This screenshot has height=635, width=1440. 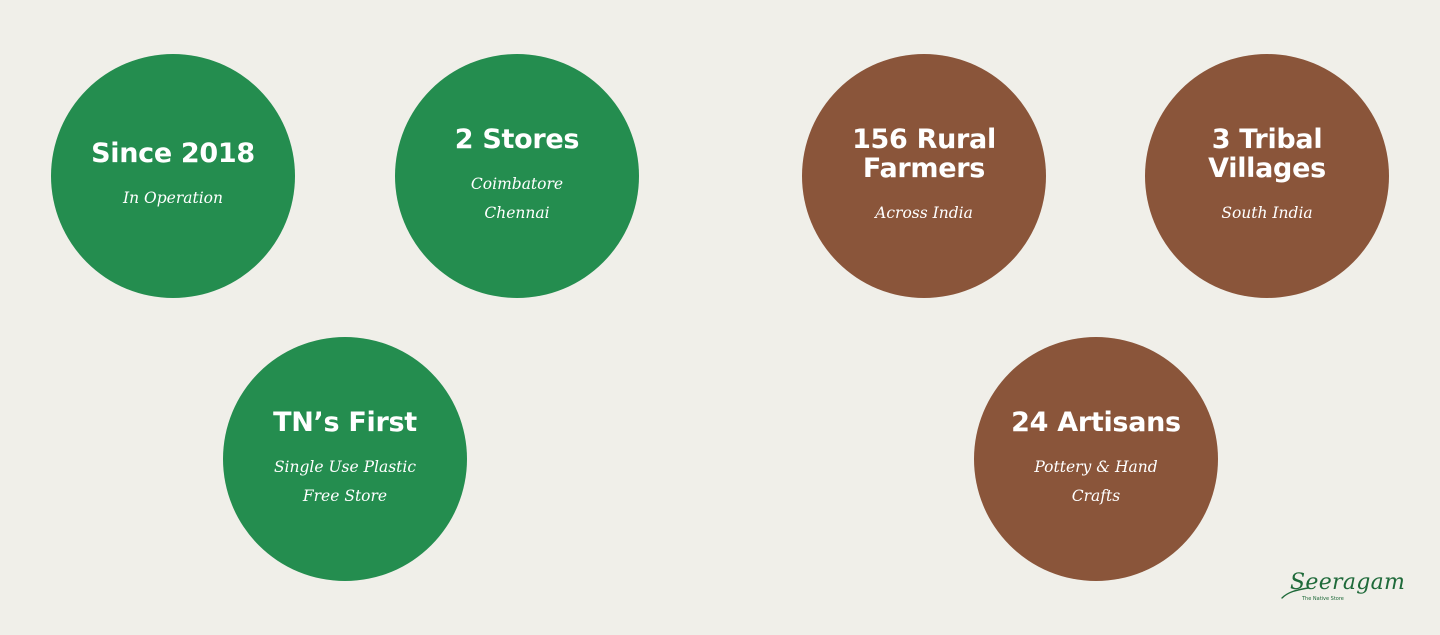 I want to click on stat-title: 156 Rural Farmers, so click(x=924, y=153).